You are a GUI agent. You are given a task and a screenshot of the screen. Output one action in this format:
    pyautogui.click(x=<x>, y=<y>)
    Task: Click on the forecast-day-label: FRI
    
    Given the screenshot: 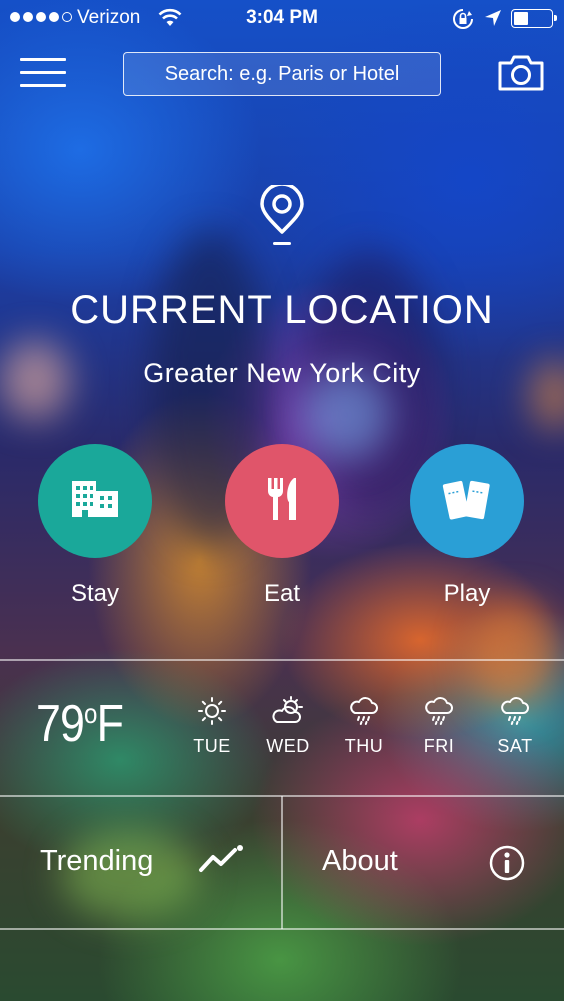 What is the action you would take?
    pyautogui.click(x=439, y=746)
    